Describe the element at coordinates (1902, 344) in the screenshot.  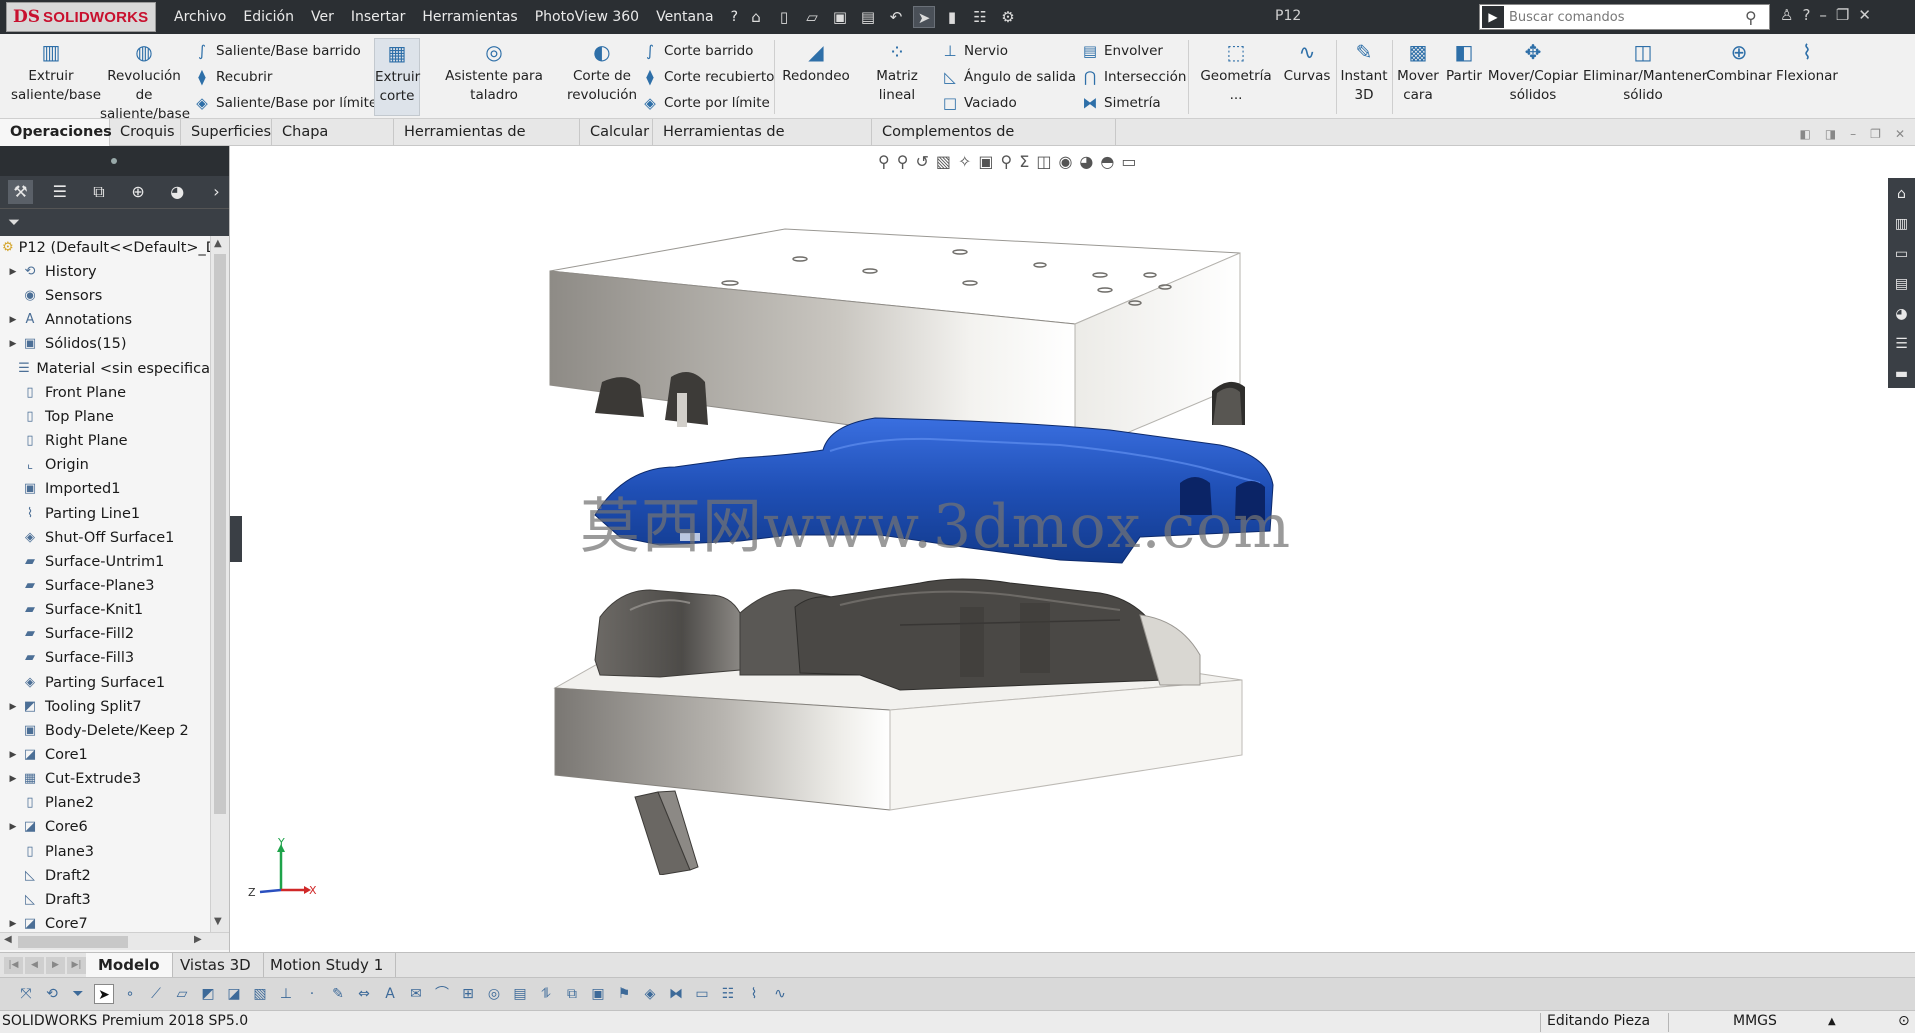
I see `custom-properties-icon: ☰` at that location.